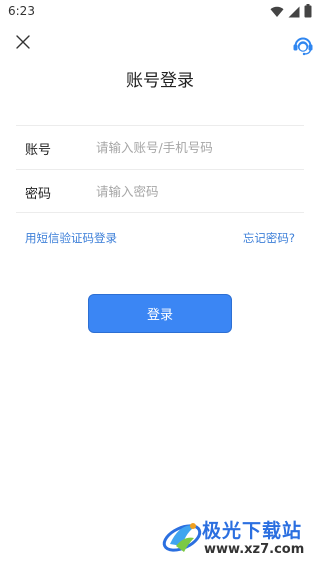 This screenshot has width=320, height=568. What do you see at coordinates (160, 12) in the screenshot?
I see `status-bar: 6:23` at bounding box center [160, 12].